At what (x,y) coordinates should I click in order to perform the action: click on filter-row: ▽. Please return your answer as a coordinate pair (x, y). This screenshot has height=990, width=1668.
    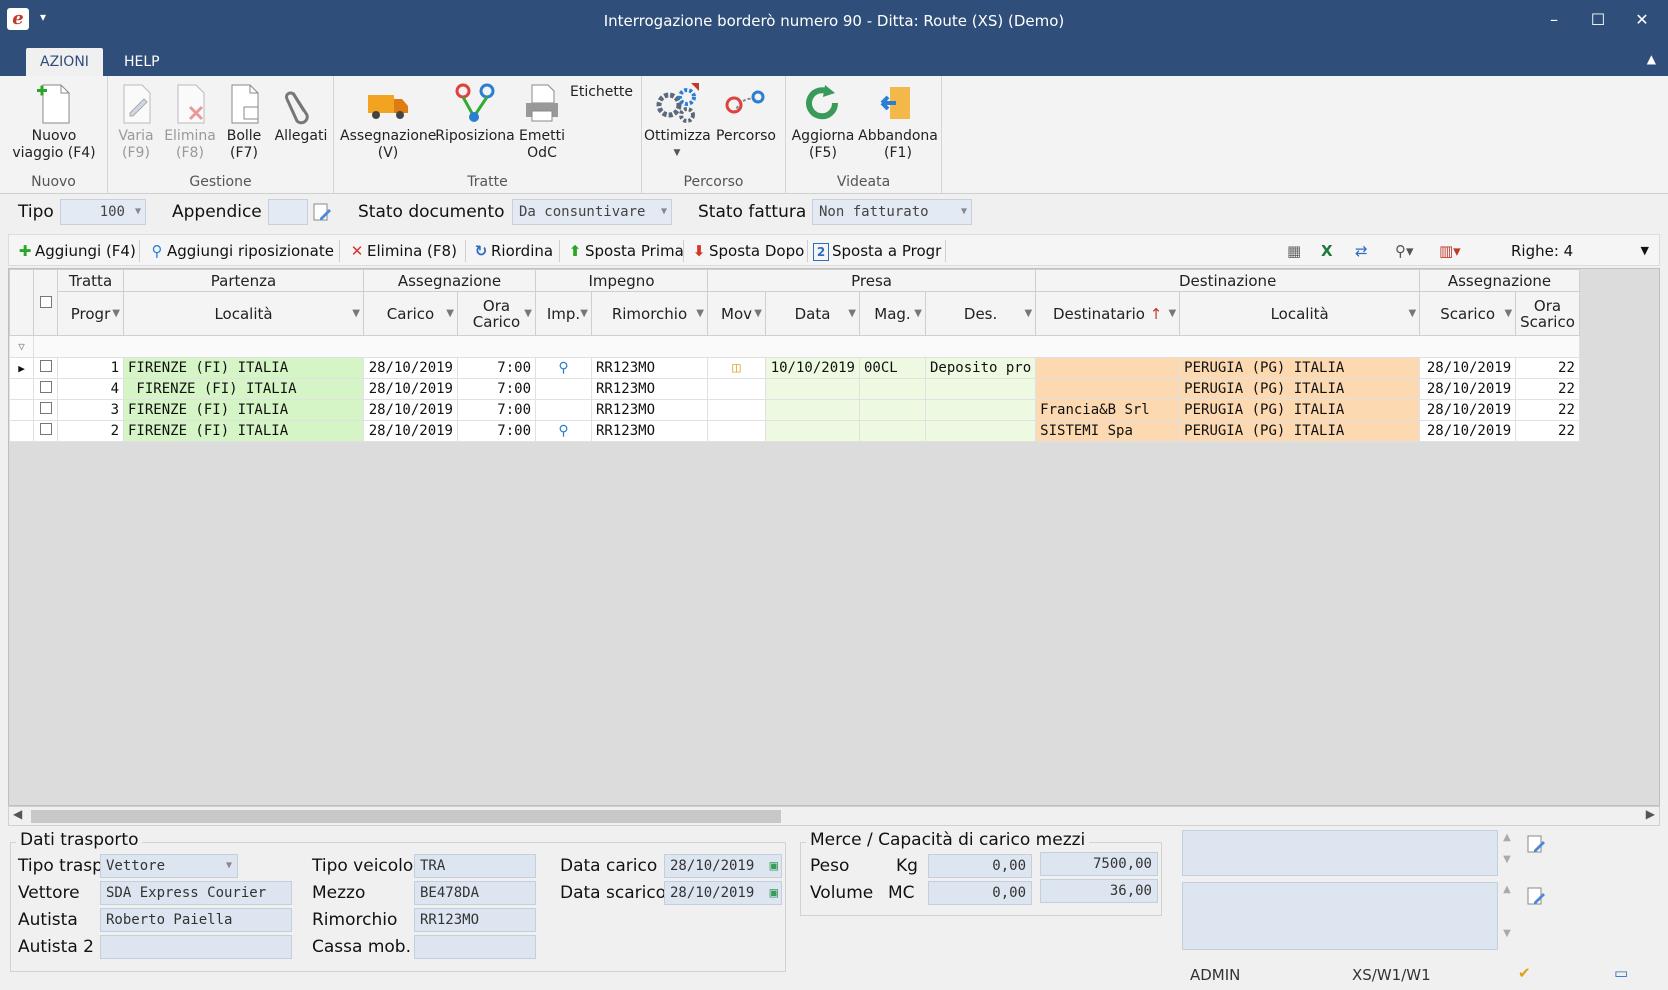
    Looking at the image, I should click on (794, 346).